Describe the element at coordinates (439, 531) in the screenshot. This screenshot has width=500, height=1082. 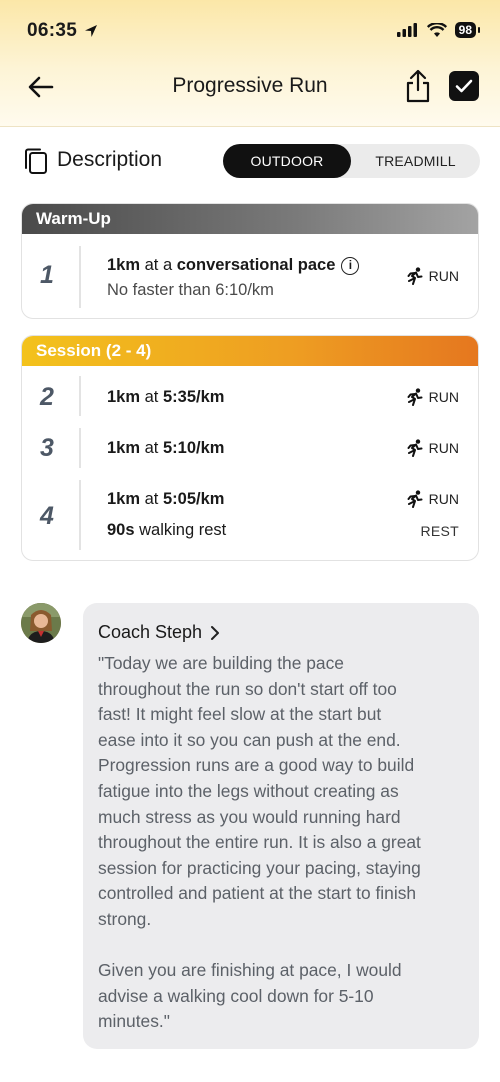
I see `rest-tag: REST` at that location.